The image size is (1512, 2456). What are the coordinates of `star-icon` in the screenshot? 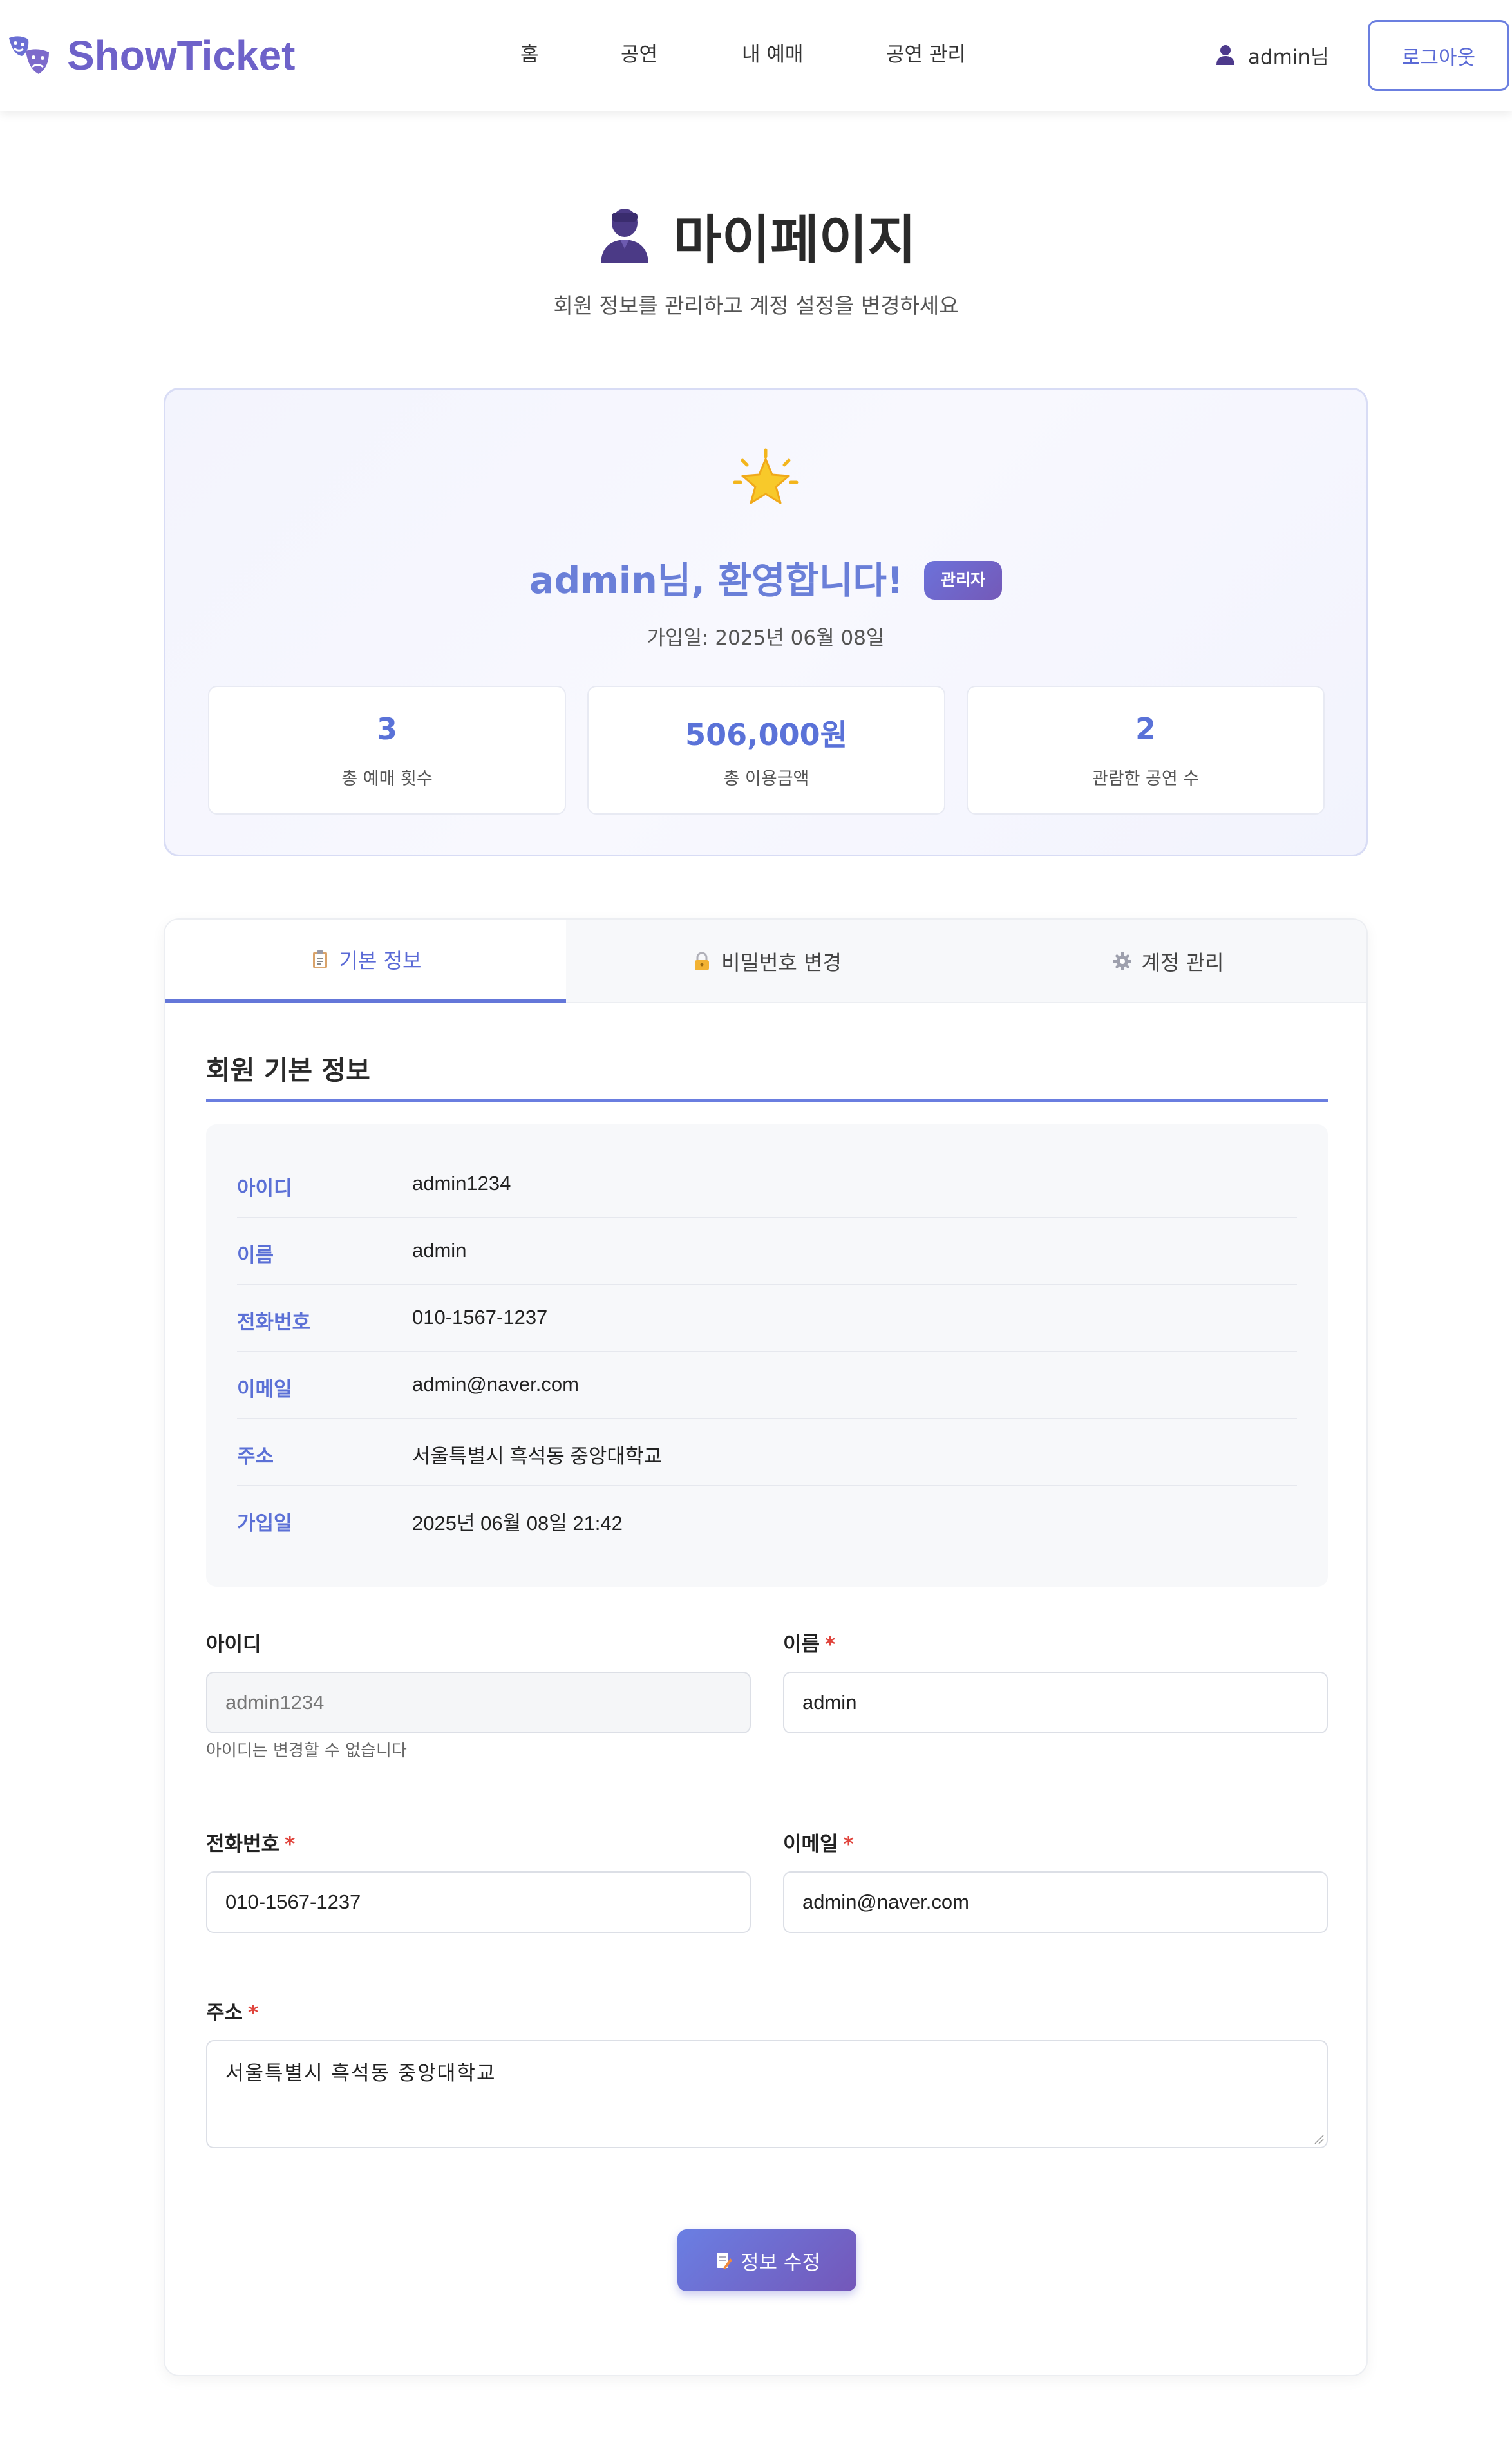 It's located at (766, 476).